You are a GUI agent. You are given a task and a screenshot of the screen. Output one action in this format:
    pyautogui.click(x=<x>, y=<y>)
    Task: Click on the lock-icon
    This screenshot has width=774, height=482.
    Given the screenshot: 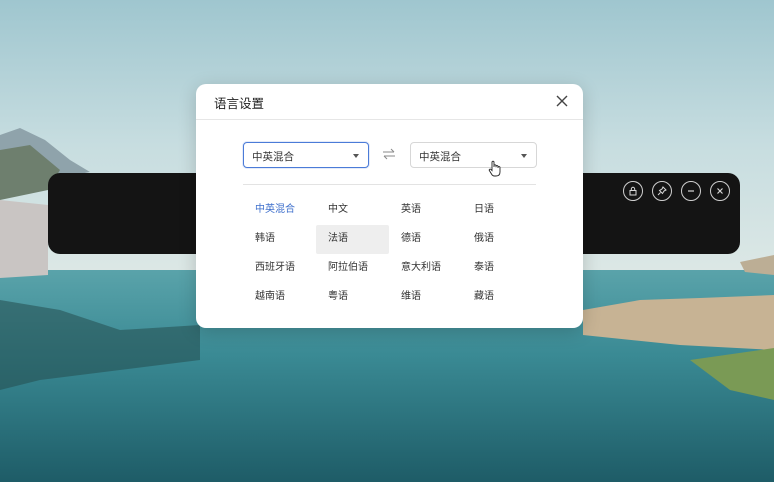 What is the action you would take?
    pyautogui.click(x=633, y=191)
    